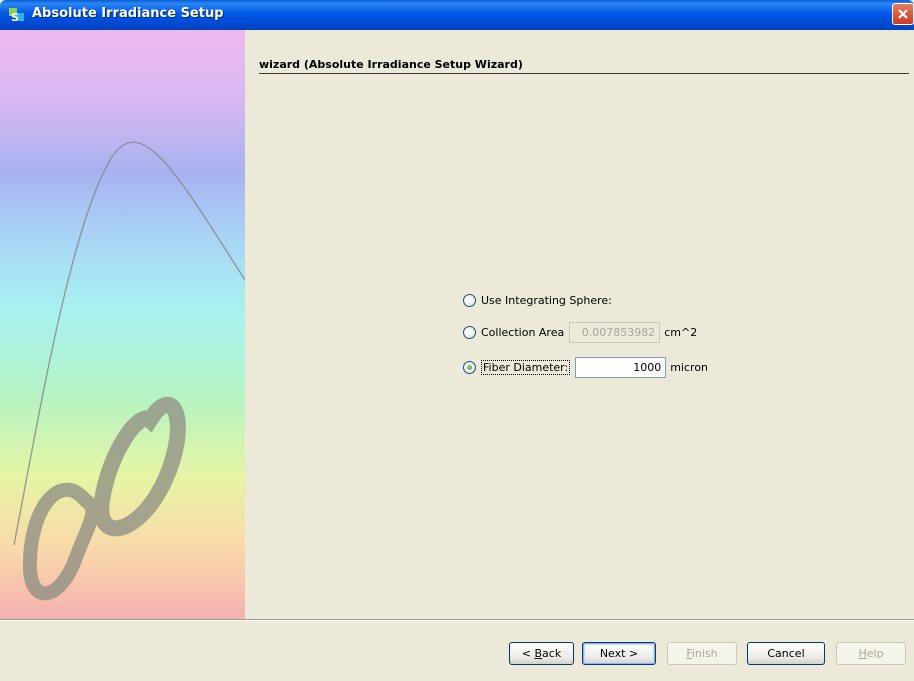 The height and width of the screenshot is (681, 914). What do you see at coordinates (862, 653) in the screenshot?
I see `help-mnemonic: H` at bounding box center [862, 653].